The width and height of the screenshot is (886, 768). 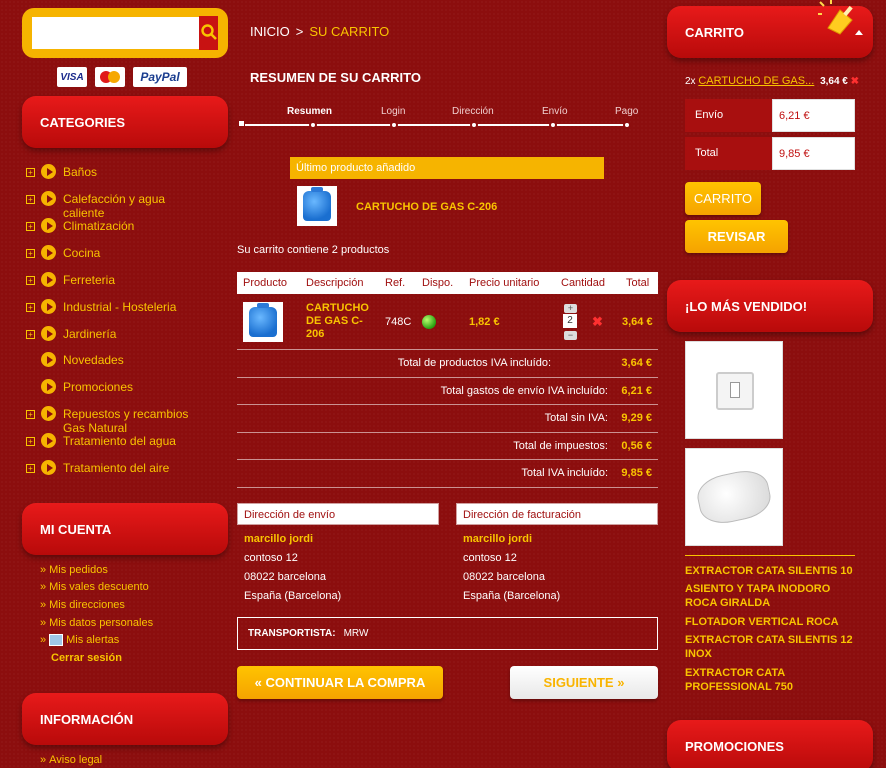 What do you see at coordinates (110, 77) in the screenshot?
I see `mastercard-logo` at bounding box center [110, 77].